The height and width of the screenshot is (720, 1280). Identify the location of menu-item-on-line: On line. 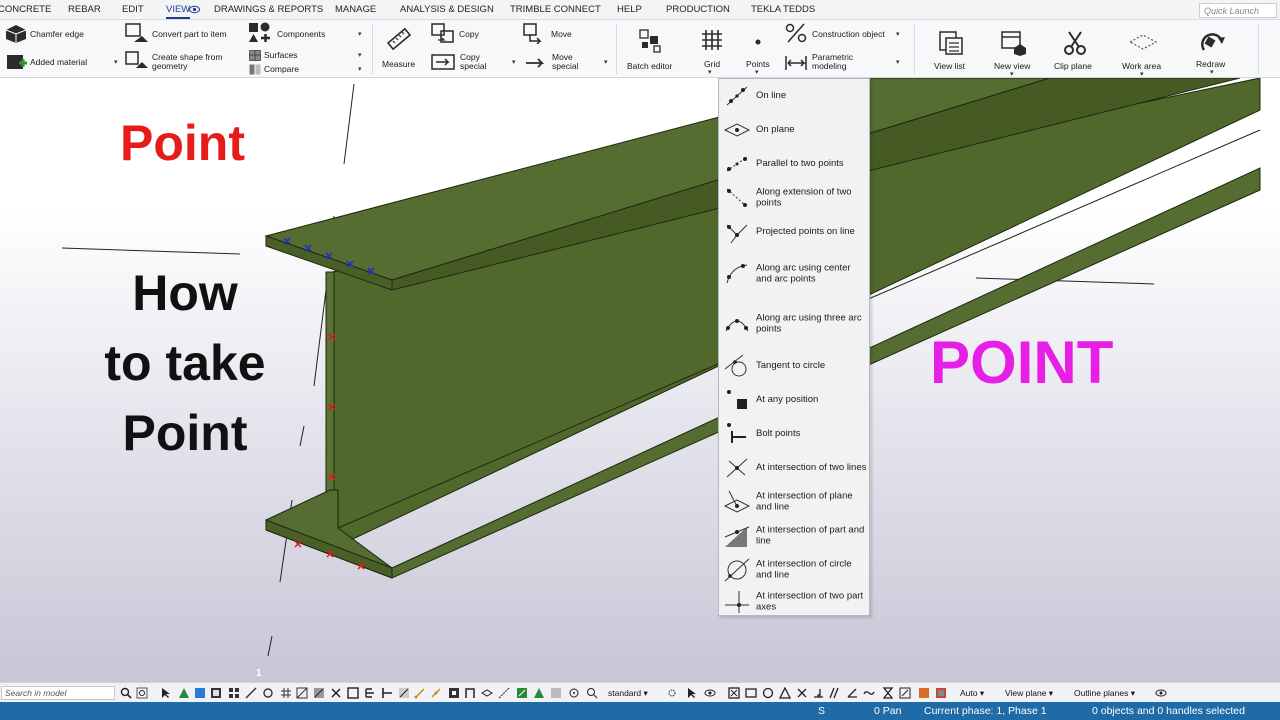
(794, 96).